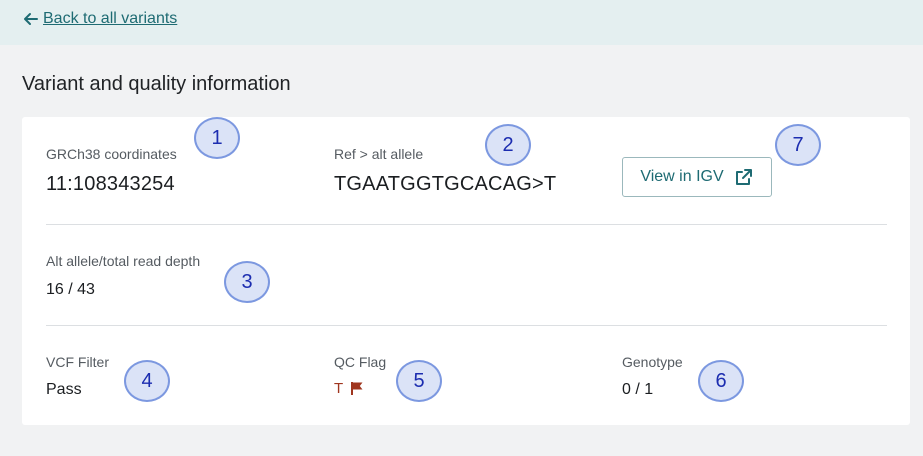 The width and height of the screenshot is (923, 456). Describe the element at coordinates (357, 388) in the screenshot. I see `flag-icon` at that location.